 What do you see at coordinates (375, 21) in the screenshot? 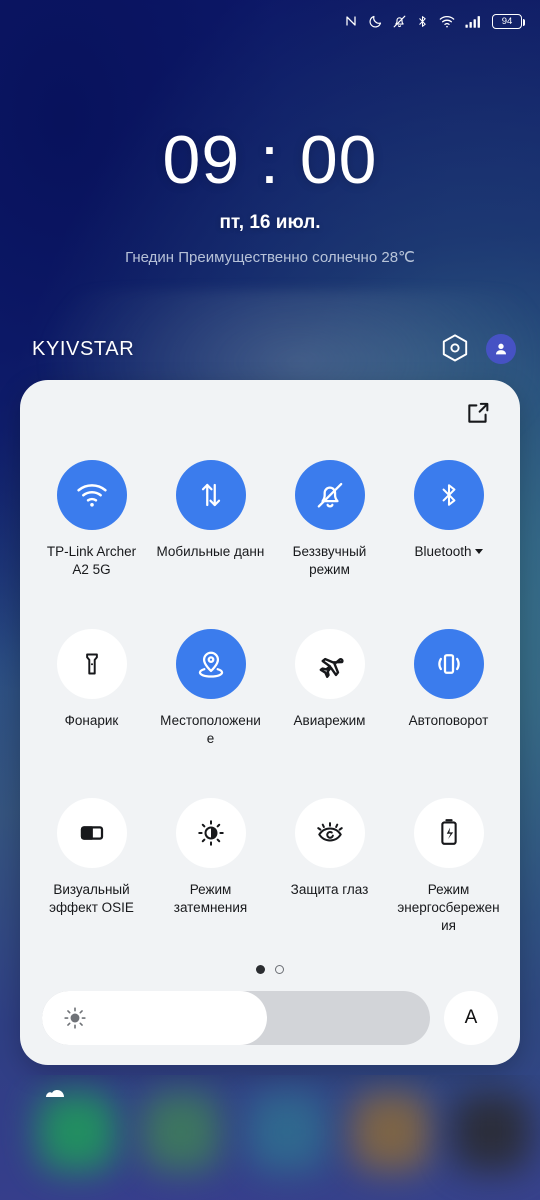
I see `dnd-moon-icon` at bounding box center [375, 21].